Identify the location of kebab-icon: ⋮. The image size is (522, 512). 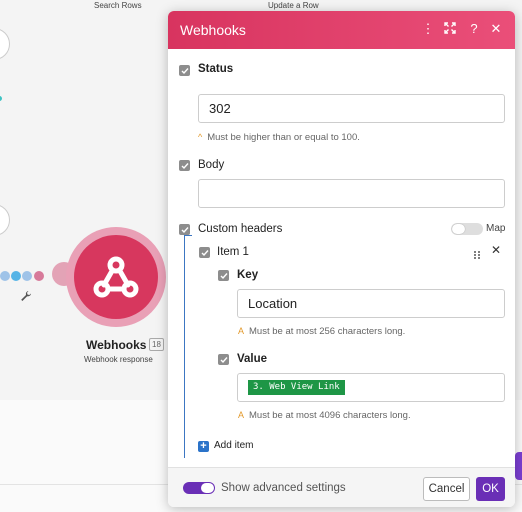
(428, 29).